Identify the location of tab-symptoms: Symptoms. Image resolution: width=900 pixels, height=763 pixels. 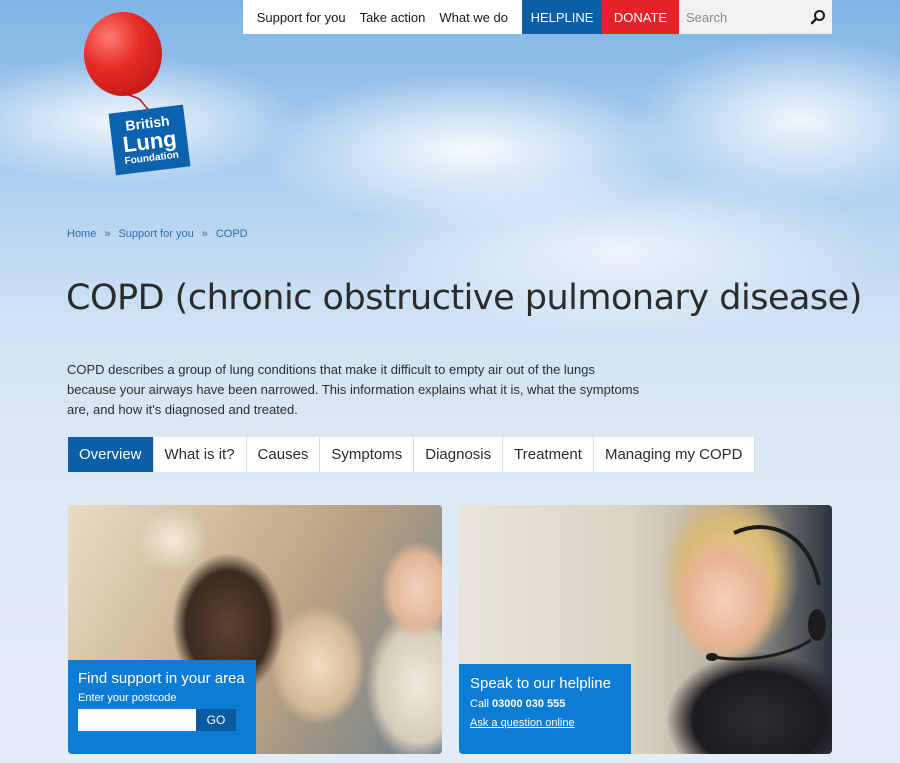
(367, 454).